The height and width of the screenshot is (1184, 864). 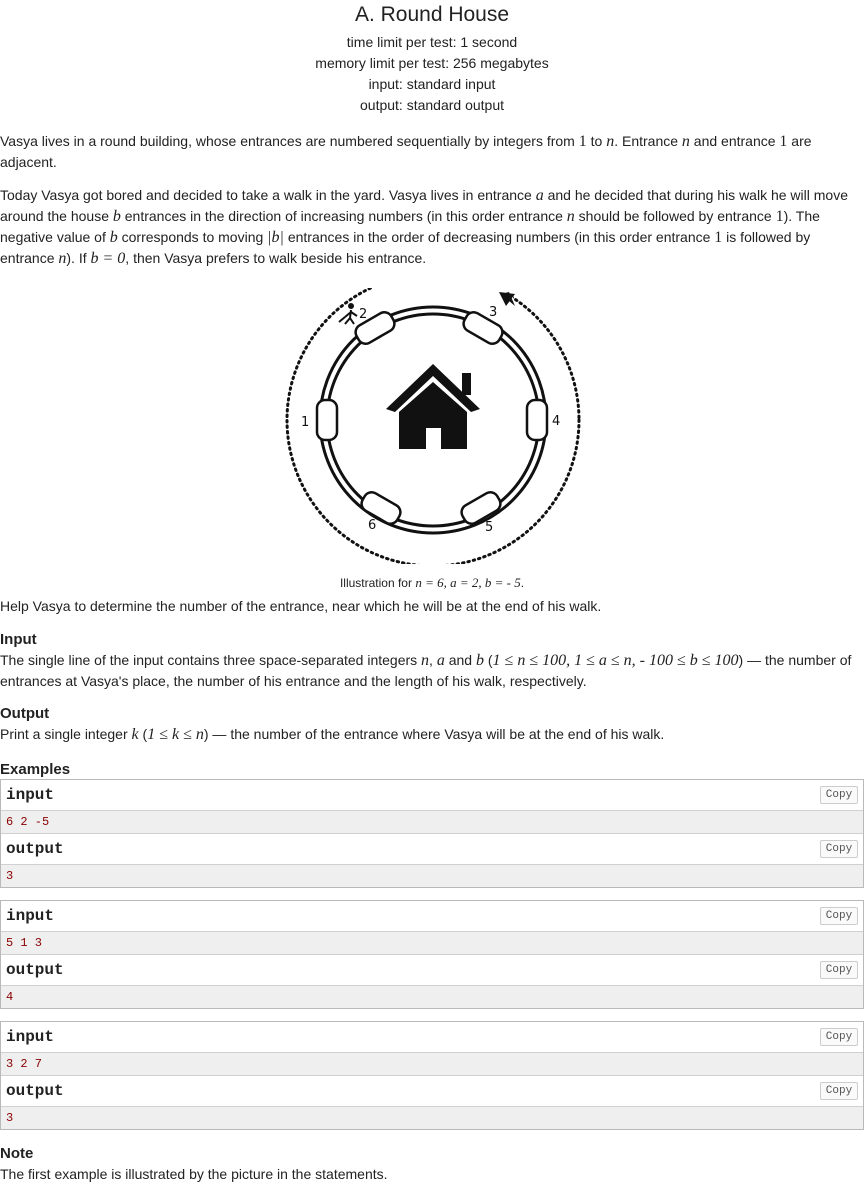 I want to click on problem-title: A. Round House, so click(x=432, y=14).